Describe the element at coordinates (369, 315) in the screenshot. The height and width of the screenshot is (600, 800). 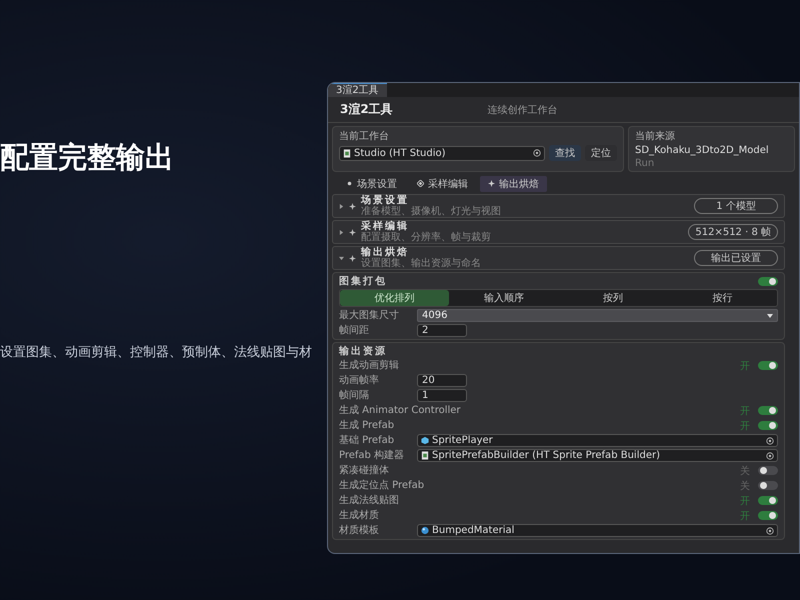
I see `field-label: 最大图集尺寸` at that location.